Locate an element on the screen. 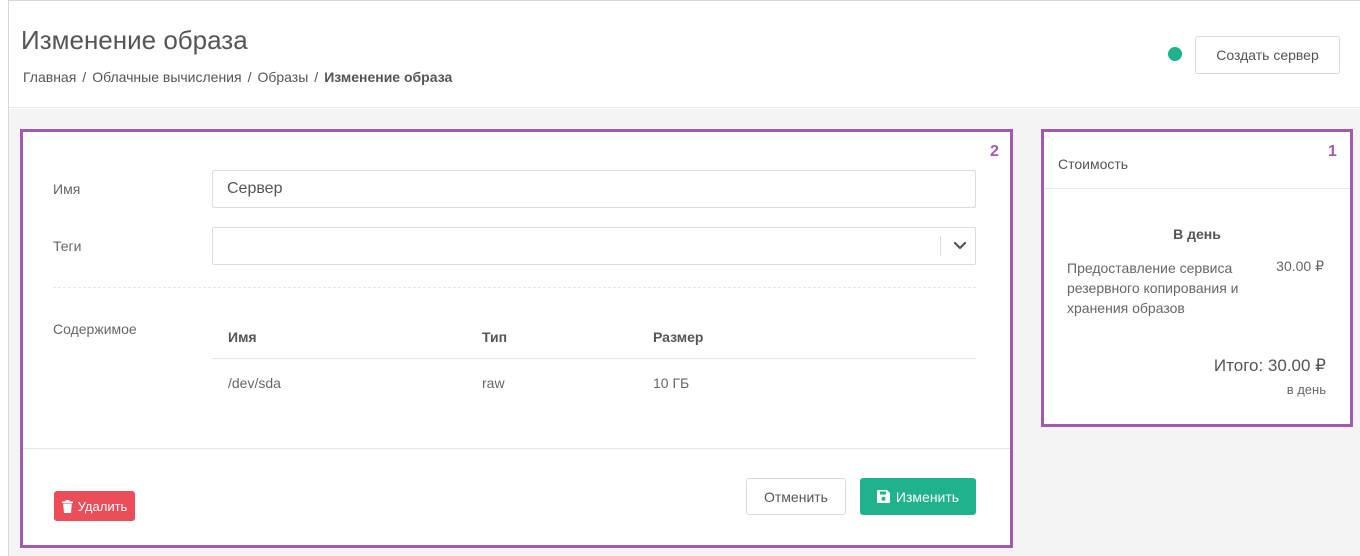 This screenshot has width=1360, height=556. panel-number: 1 is located at coordinates (1332, 151).